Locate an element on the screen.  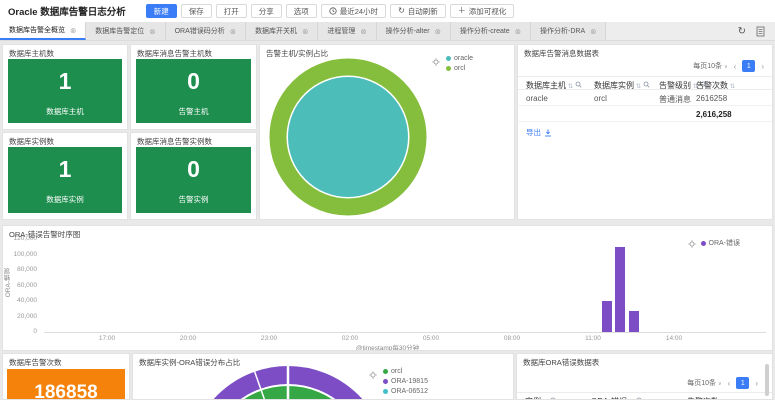
add-visualization-button: ＋ 添加可视化 is located at coordinates (482, 11).